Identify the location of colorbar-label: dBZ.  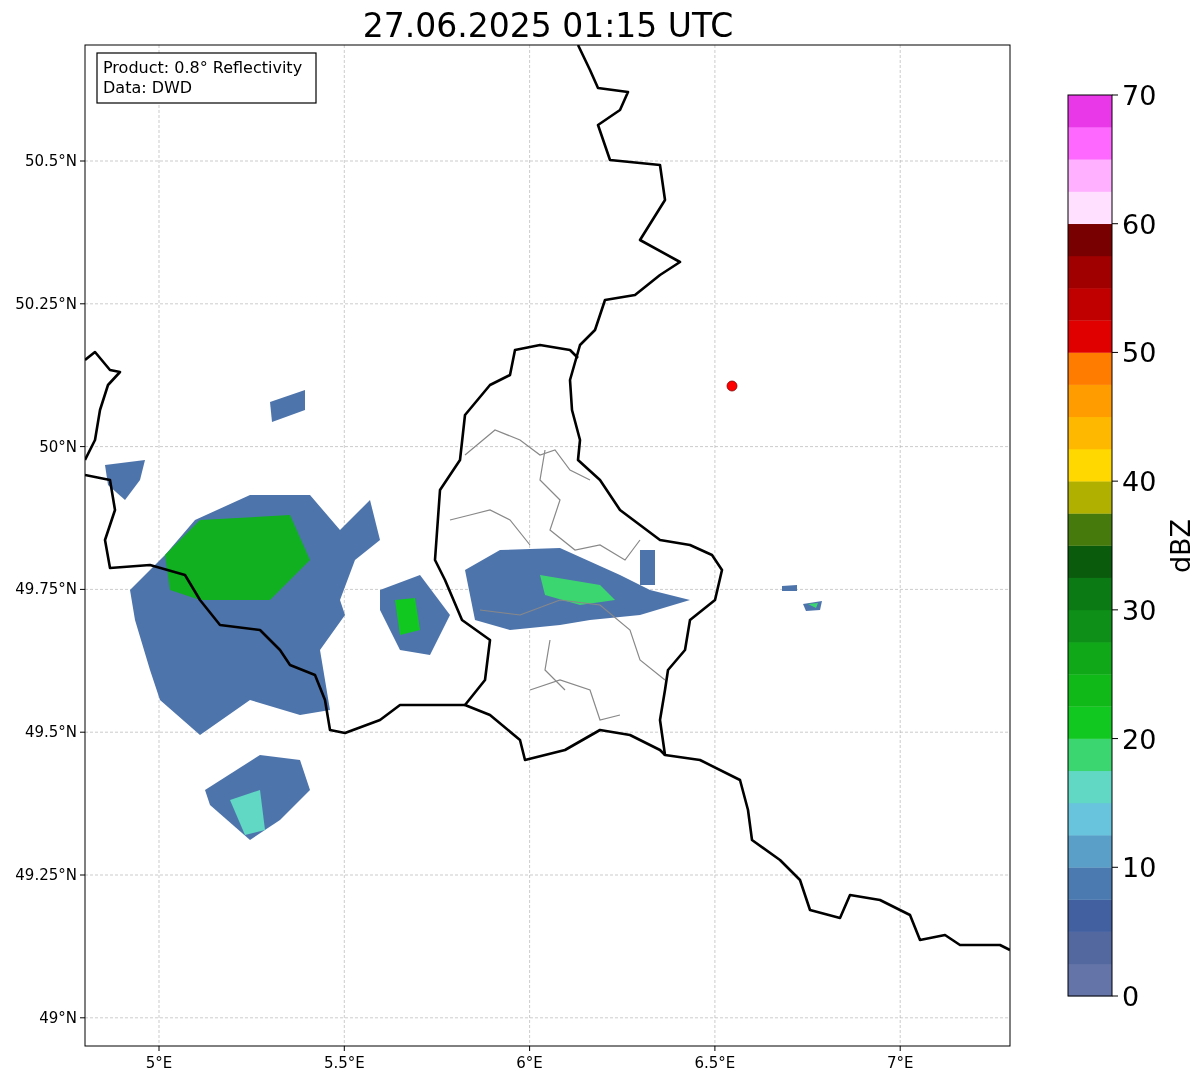
(1180, 546).